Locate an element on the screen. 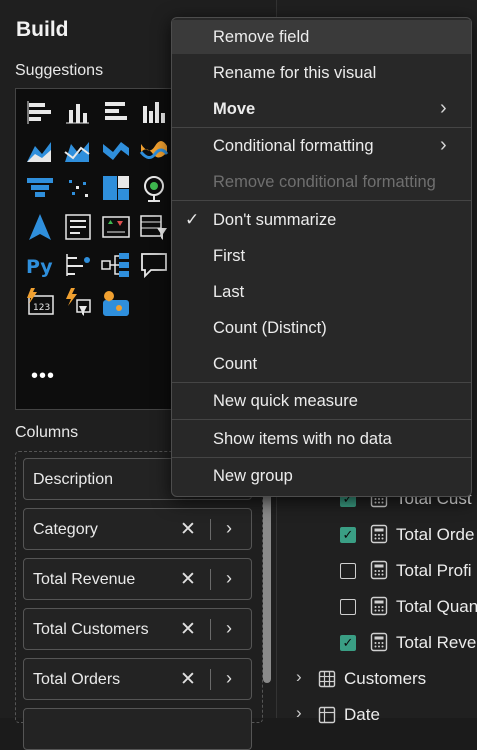 Image resolution: width=477 pixels, height=750 pixels. field-label: Category is located at coordinates (65, 529).